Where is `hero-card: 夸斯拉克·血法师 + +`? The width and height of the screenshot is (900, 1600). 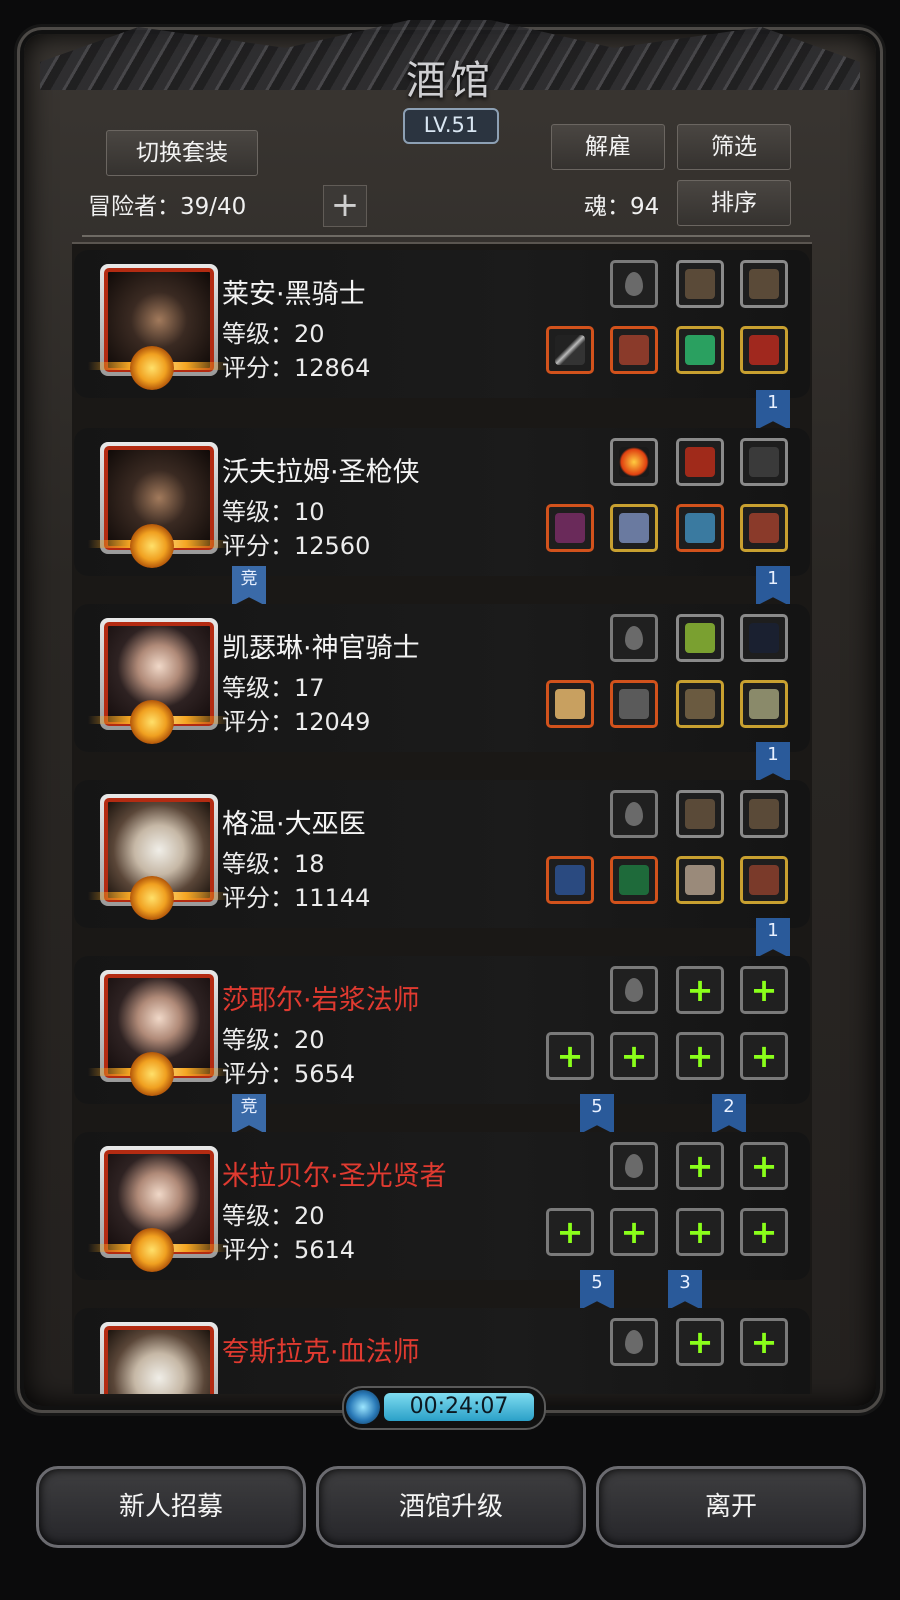 hero-card: 夸斯拉克·血法师 + + is located at coordinates (442, 1351).